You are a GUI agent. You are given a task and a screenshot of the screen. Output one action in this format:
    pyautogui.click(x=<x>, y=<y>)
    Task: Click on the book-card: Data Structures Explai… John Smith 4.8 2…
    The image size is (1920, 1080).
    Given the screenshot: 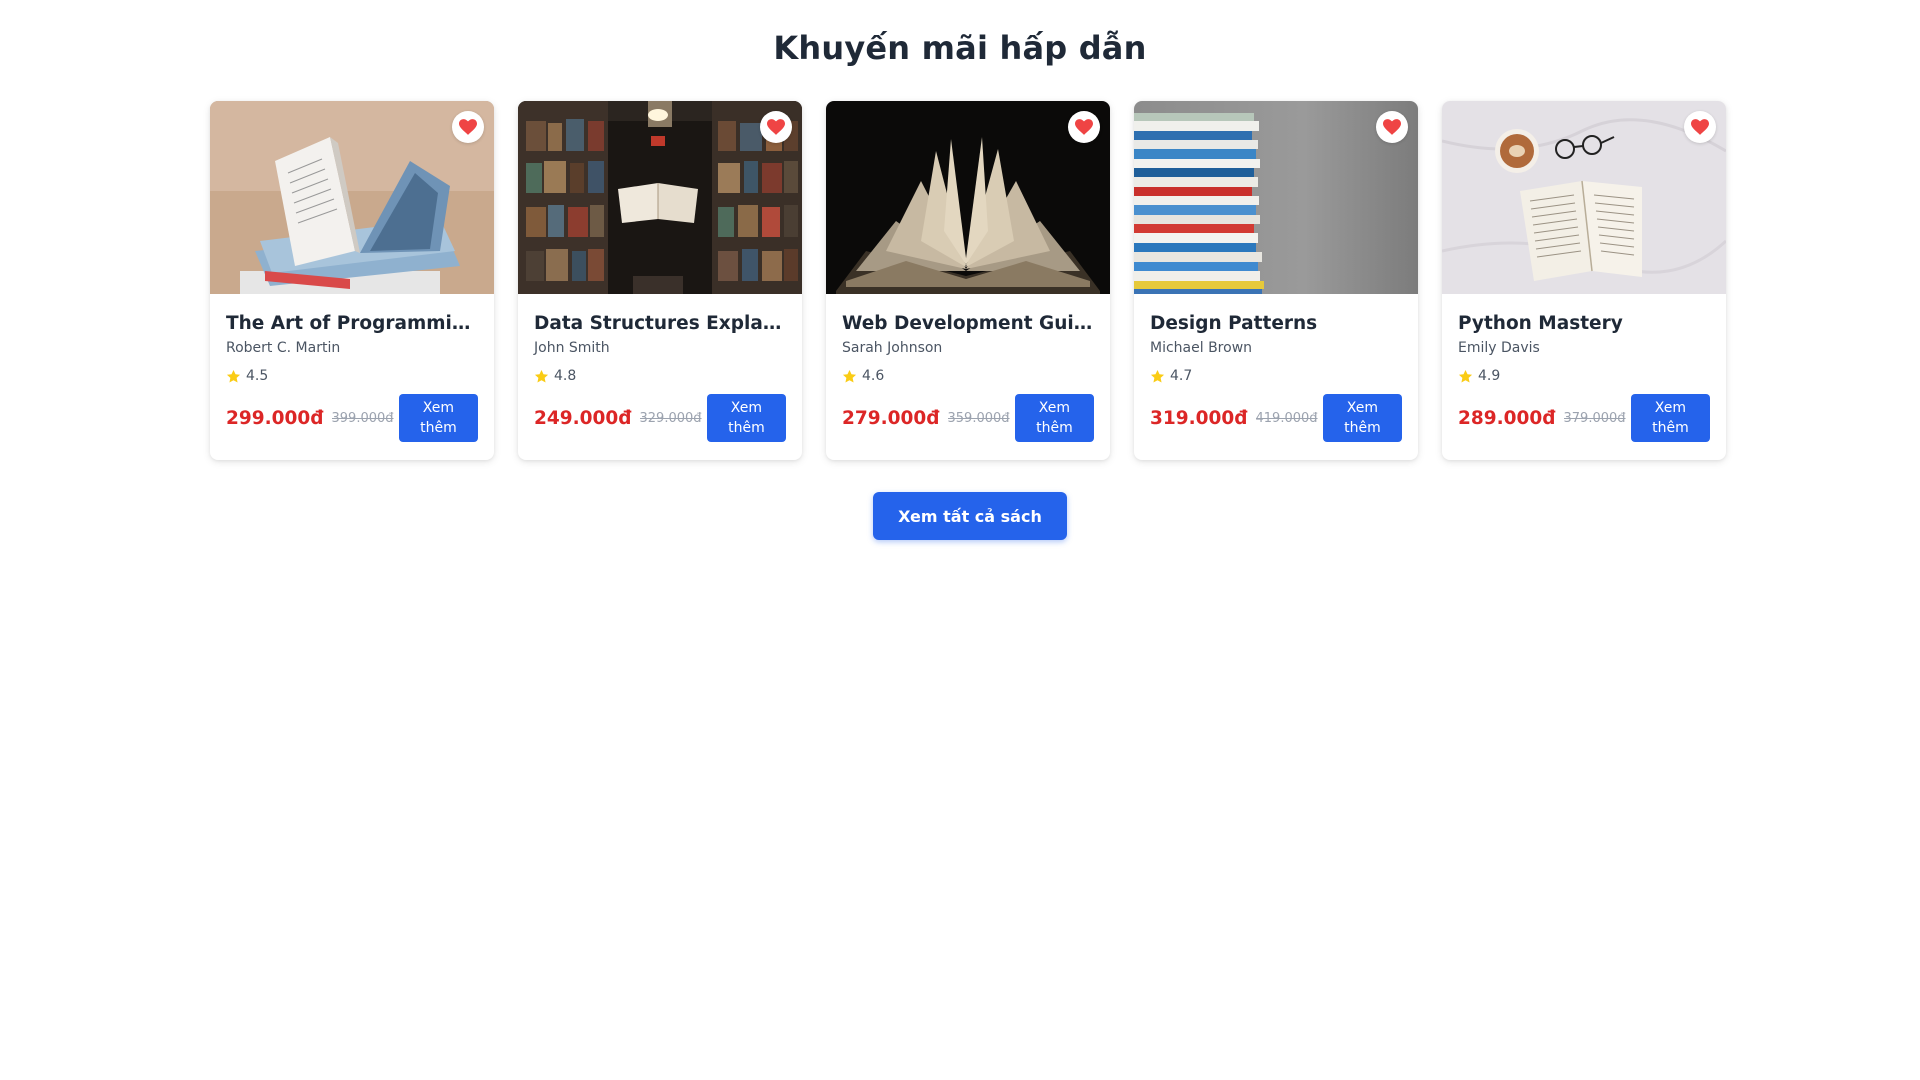 What is the action you would take?
    pyautogui.click(x=660, y=280)
    